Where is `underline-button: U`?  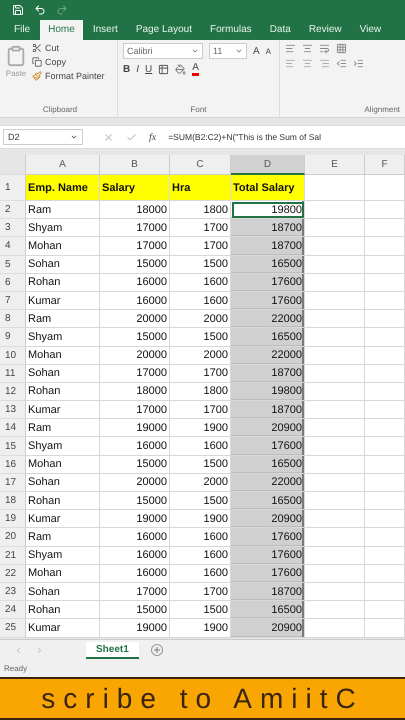 underline-button: U is located at coordinates (148, 69).